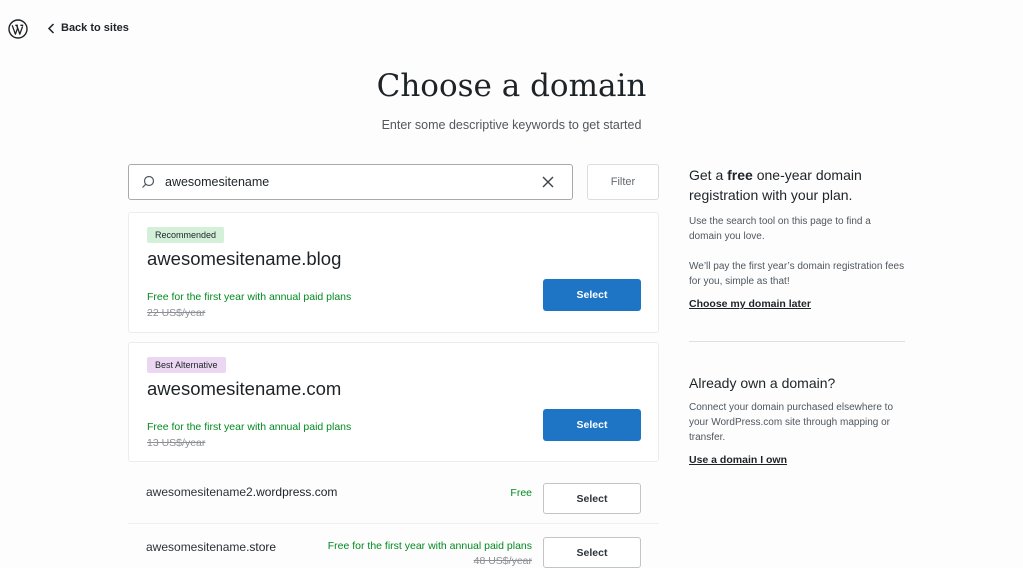  I want to click on chevron-left-icon, so click(51, 28).